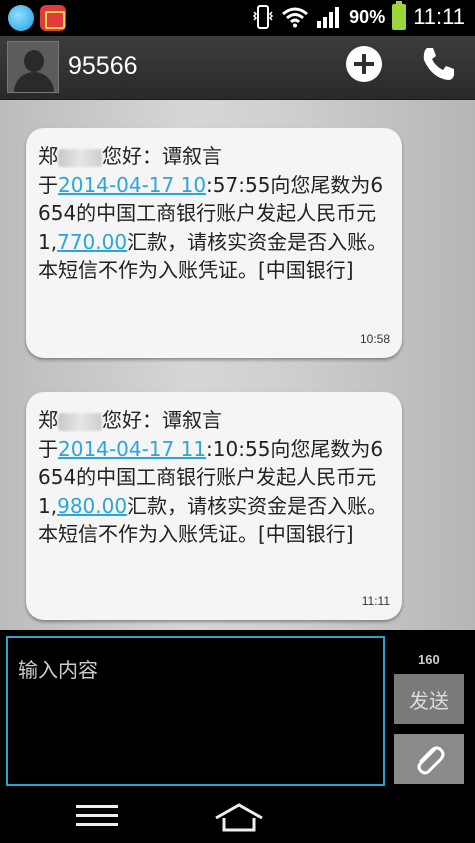  I want to click on attach-button, so click(429, 759).